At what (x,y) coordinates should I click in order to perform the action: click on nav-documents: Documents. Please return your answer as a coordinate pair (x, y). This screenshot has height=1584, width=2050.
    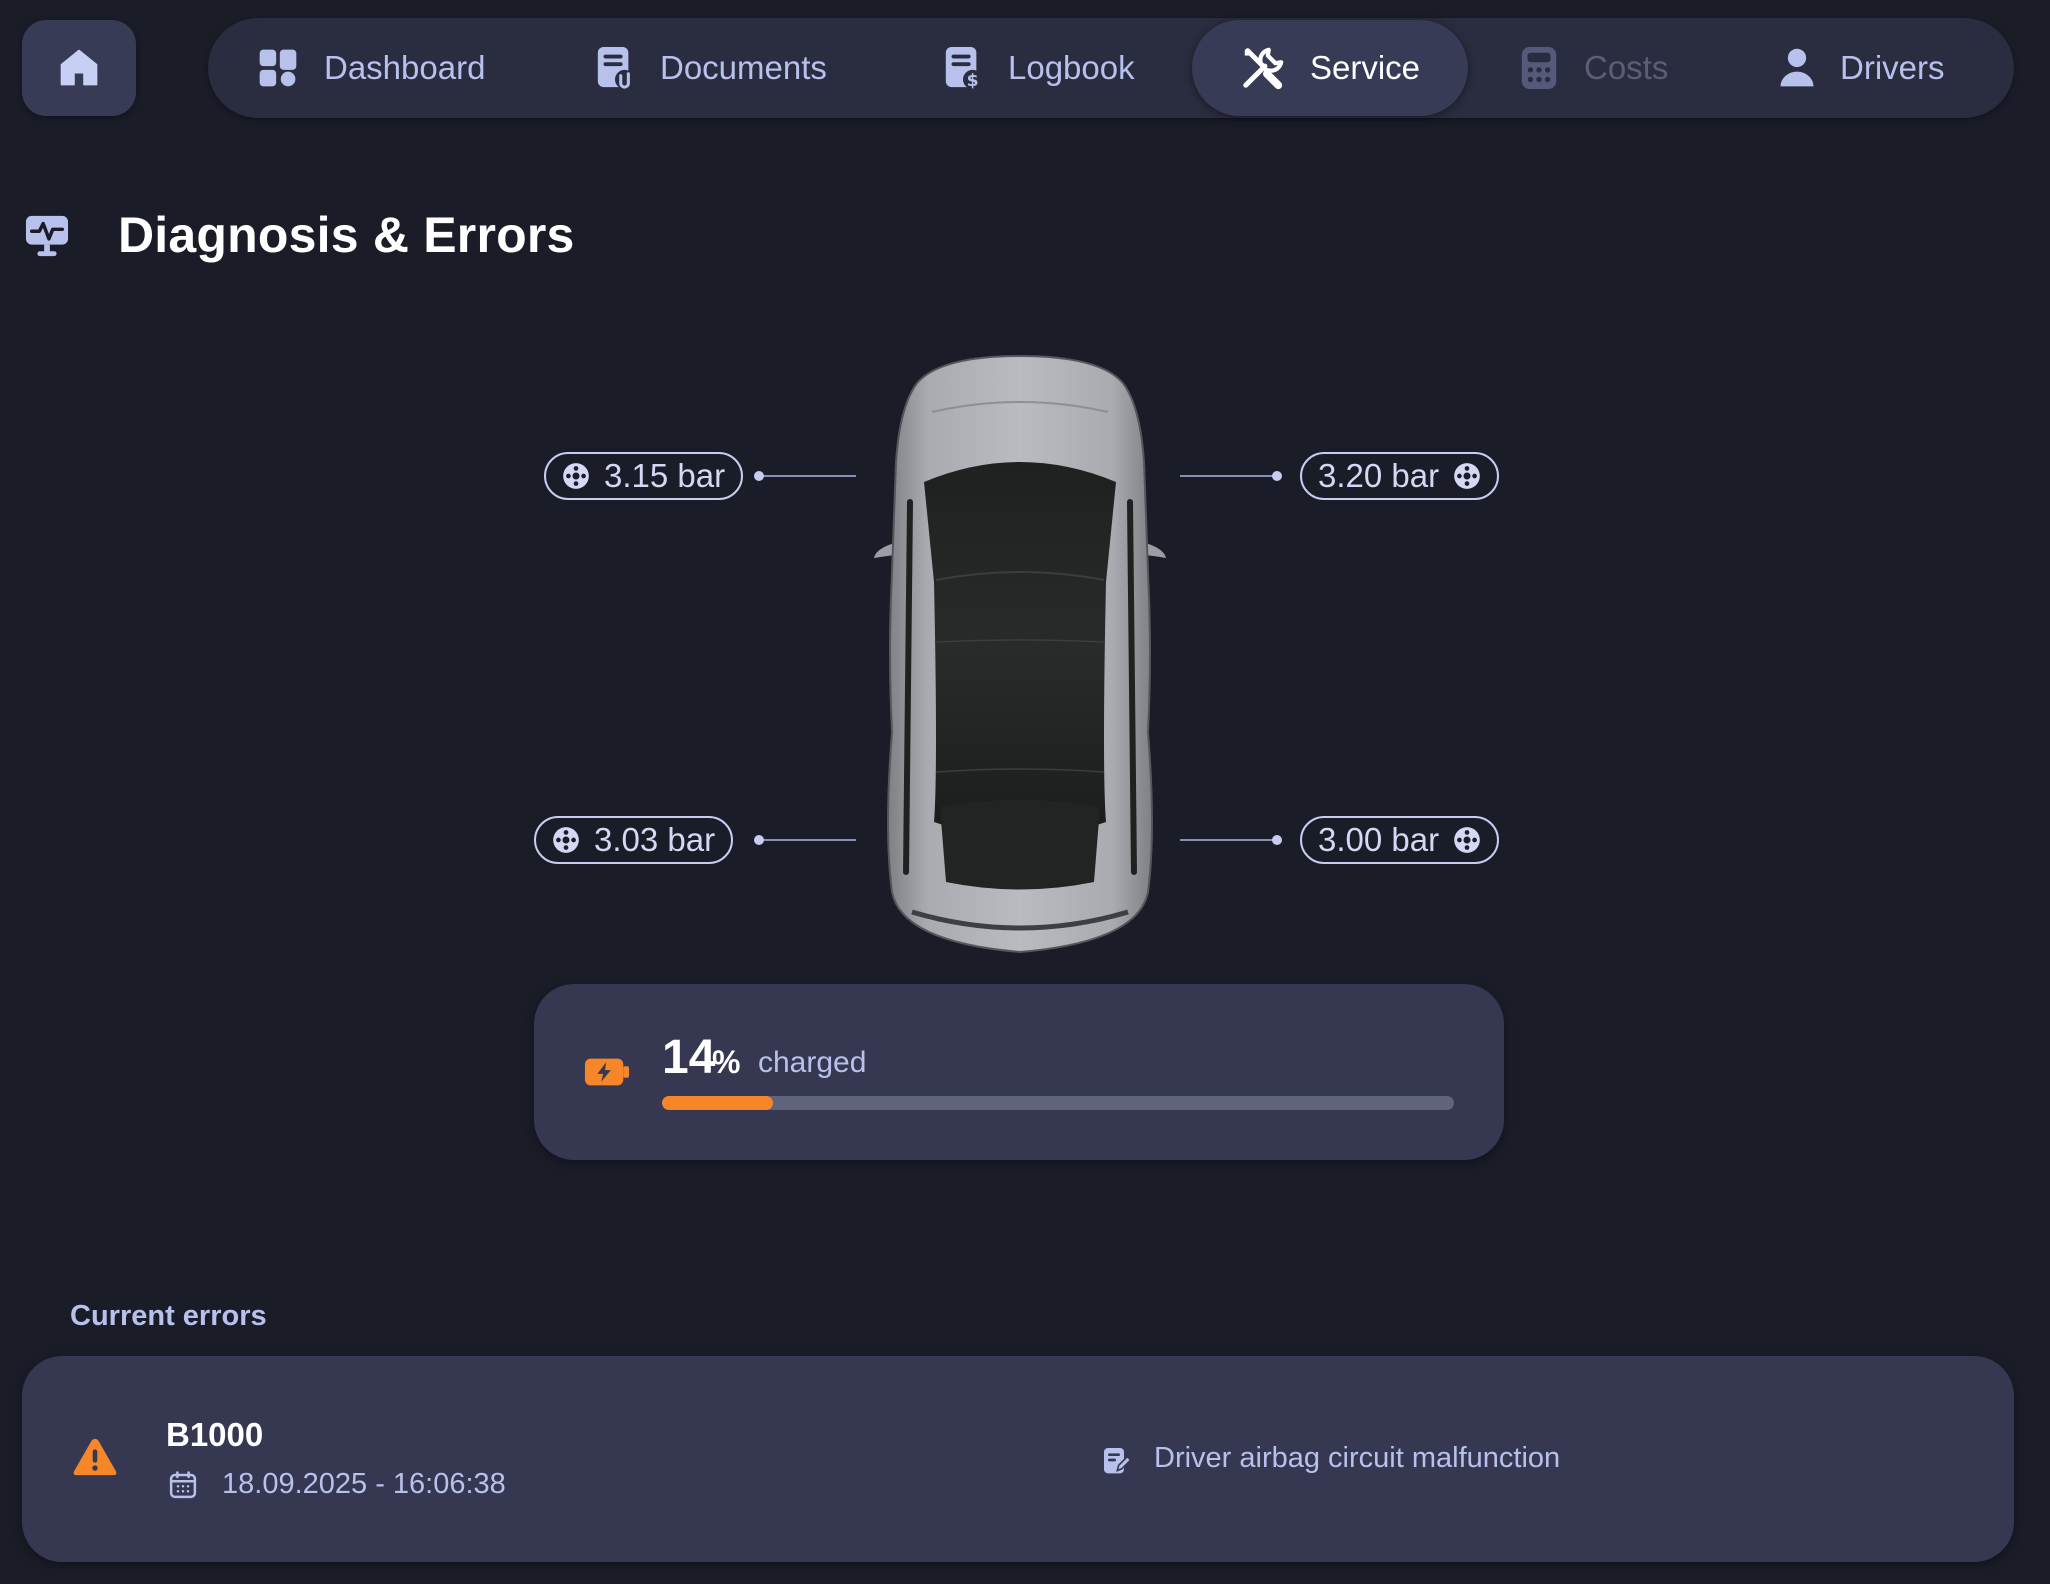
    Looking at the image, I should click on (710, 68).